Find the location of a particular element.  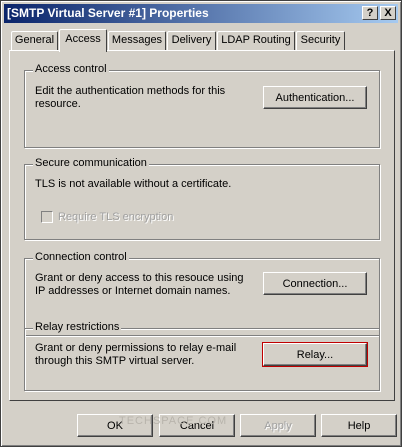

relay-restrictions-label: Relay restrictions is located at coordinates (77, 327).